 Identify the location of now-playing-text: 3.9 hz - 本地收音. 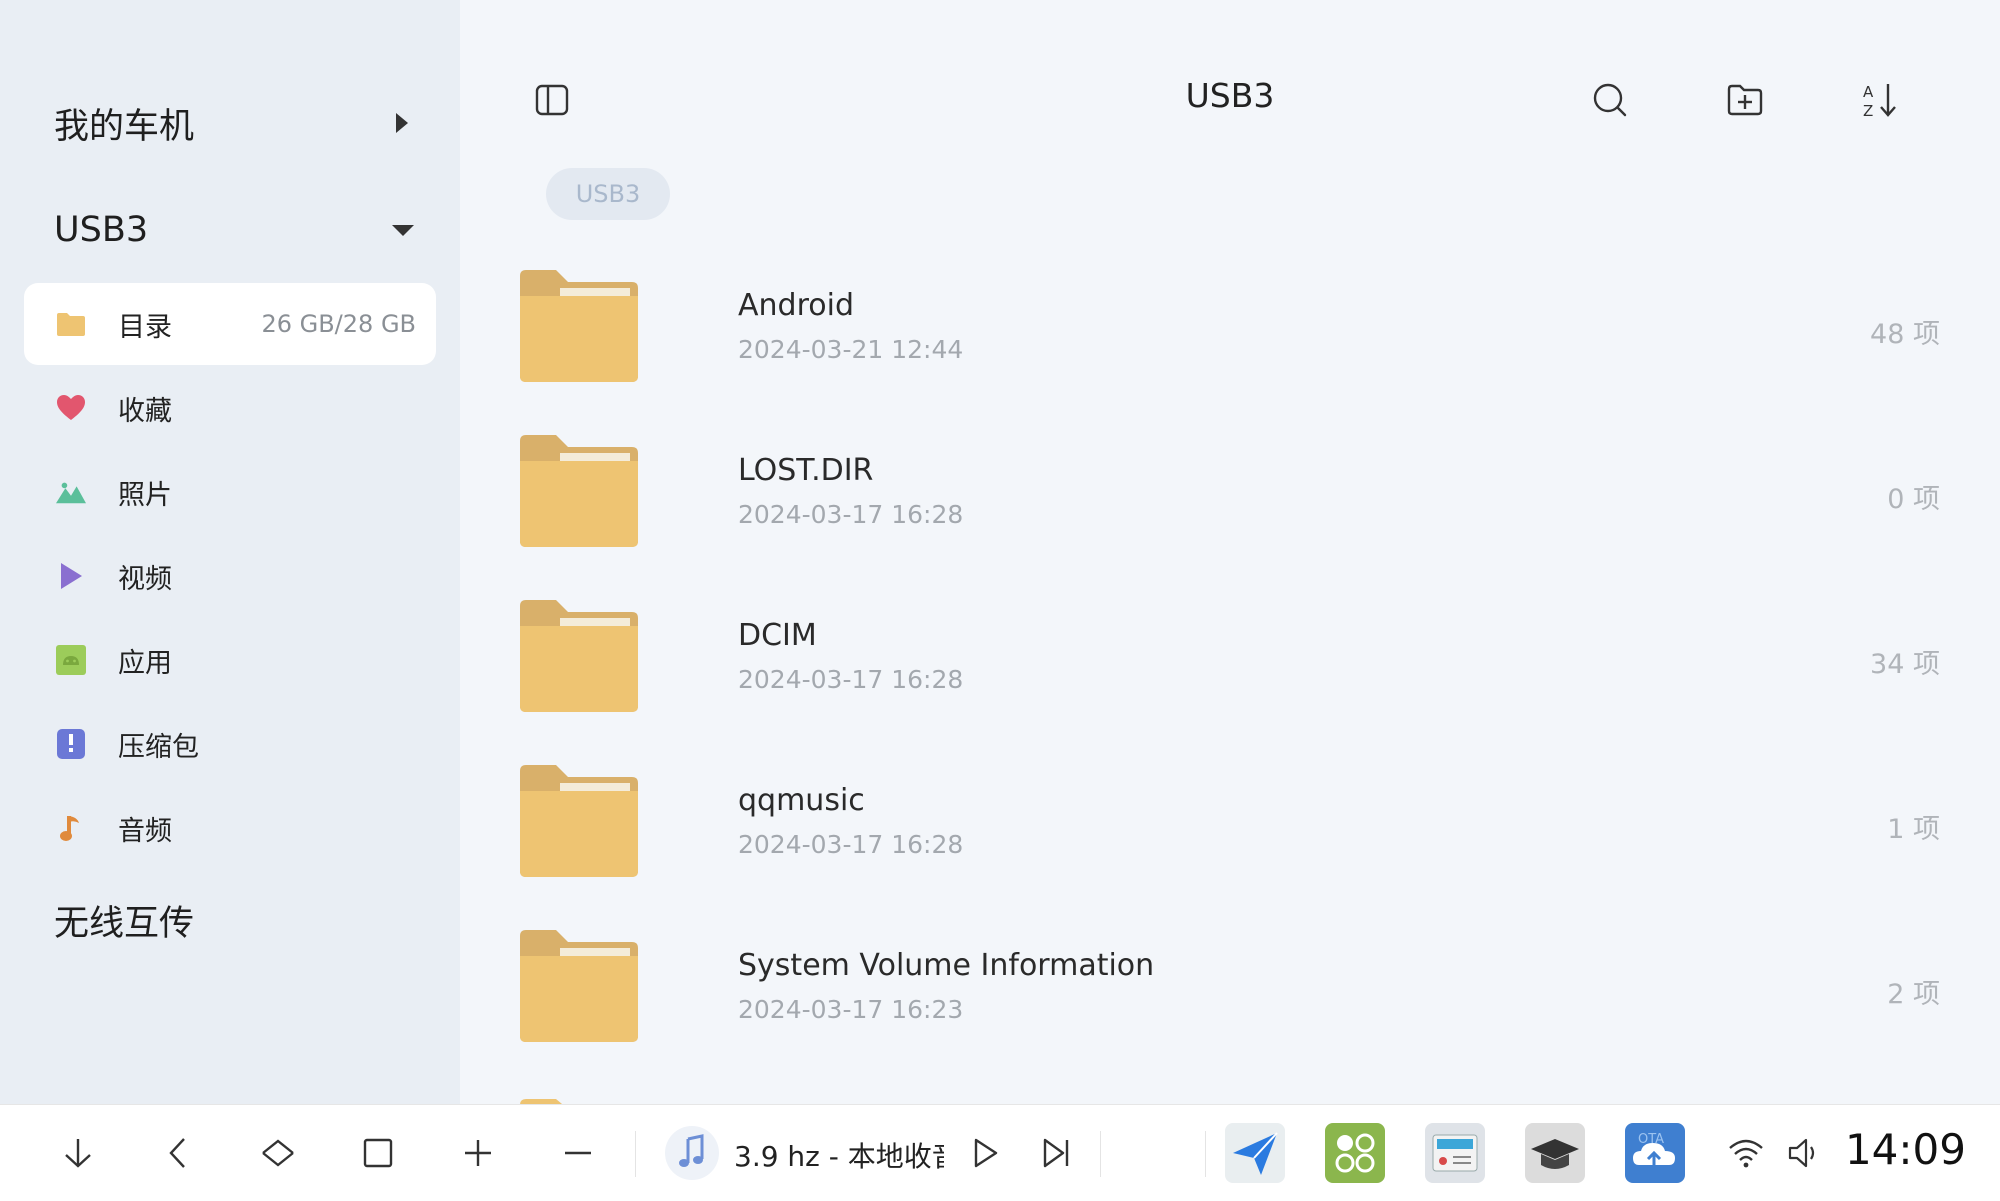
(839, 1155).